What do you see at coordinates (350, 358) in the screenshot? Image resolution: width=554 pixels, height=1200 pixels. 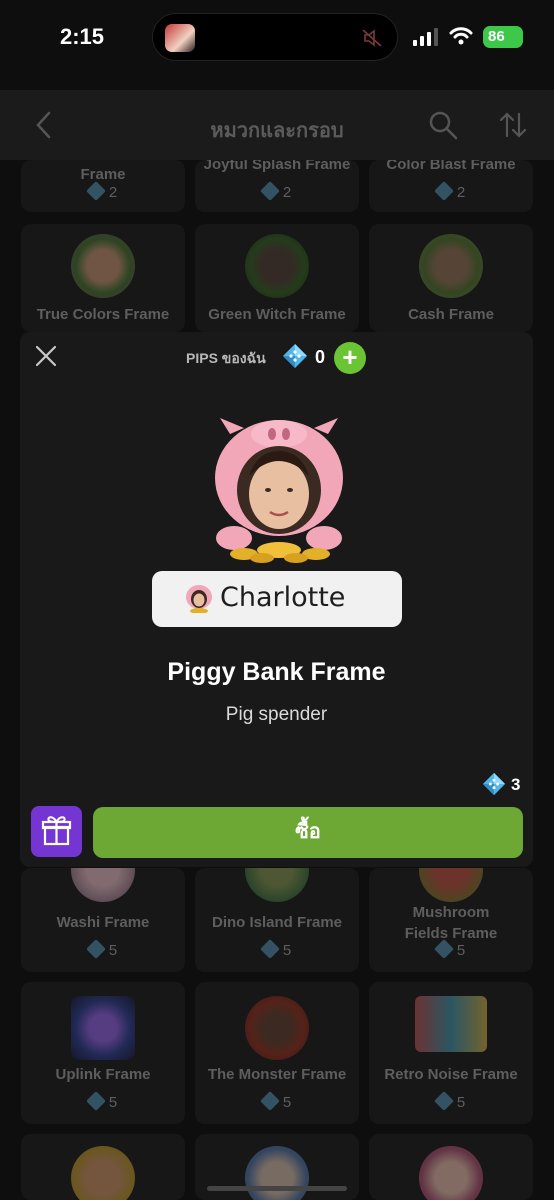 I see `add-pips-button: +` at bounding box center [350, 358].